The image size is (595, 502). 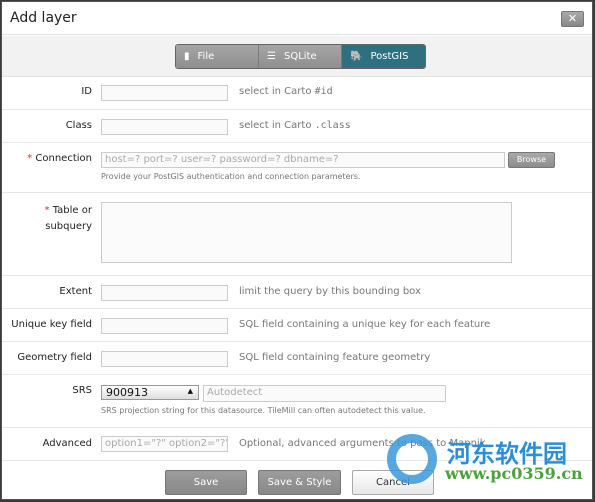 I want to click on connection-label: * Connection, so click(x=59, y=158).